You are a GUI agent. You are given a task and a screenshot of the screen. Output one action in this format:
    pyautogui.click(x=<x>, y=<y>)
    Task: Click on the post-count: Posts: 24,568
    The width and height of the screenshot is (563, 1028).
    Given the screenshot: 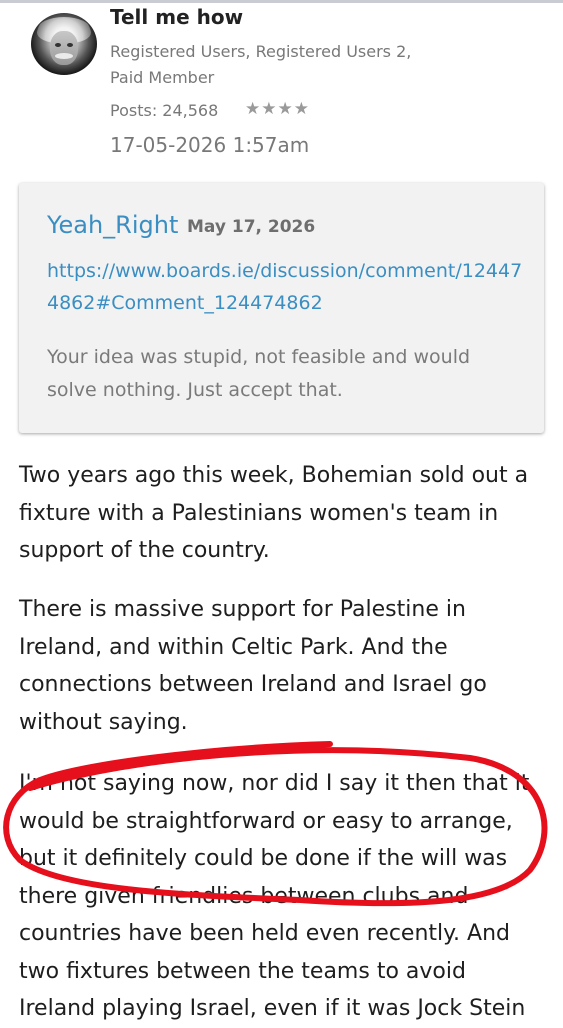 What is the action you would take?
    pyautogui.click(x=164, y=110)
    